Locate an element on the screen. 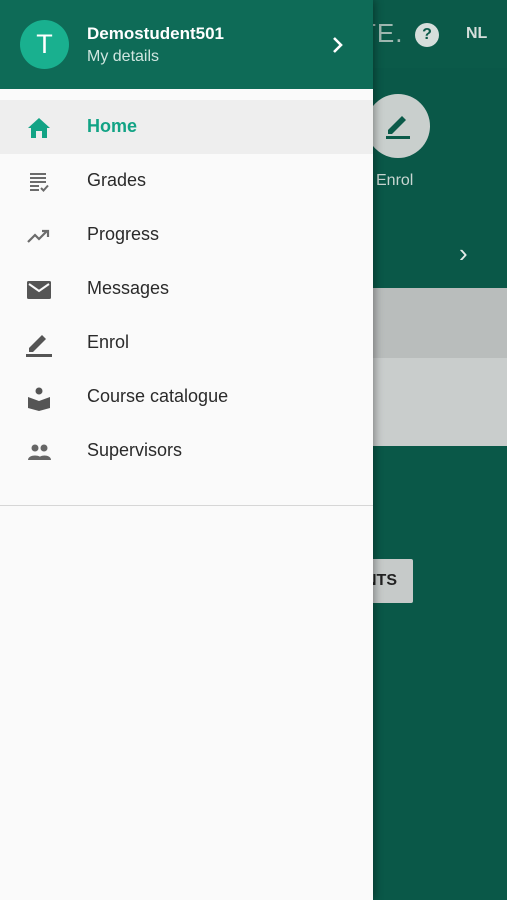 This screenshot has width=507, height=900. language-switch: NL is located at coordinates (476, 34).